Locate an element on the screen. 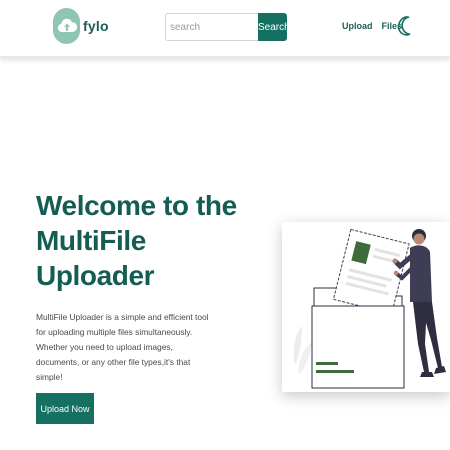 The image size is (450, 450). brand-name: fylo is located at coordinates (96, 26).